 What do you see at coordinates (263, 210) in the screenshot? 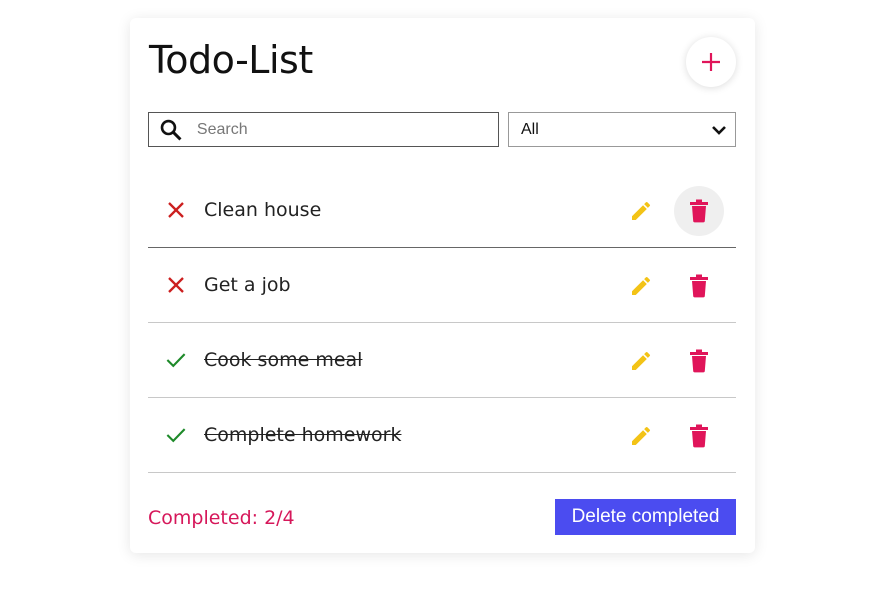
I see `todo-text: Clean house` at bounding box center [263, 210].